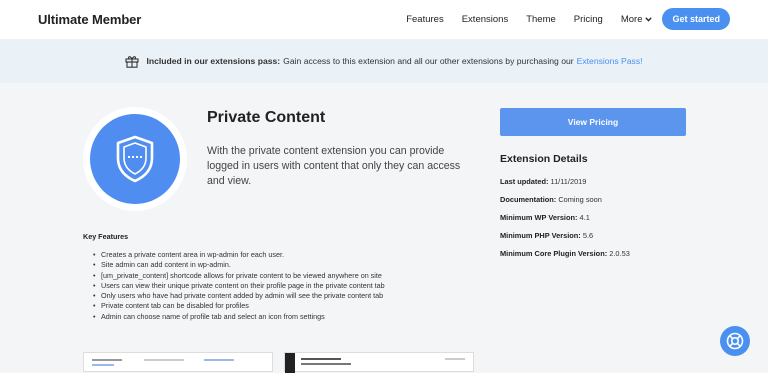 This screenshot has height=373, width=768. I want to click on nav-pricing: Pricing, so click(588, 19).